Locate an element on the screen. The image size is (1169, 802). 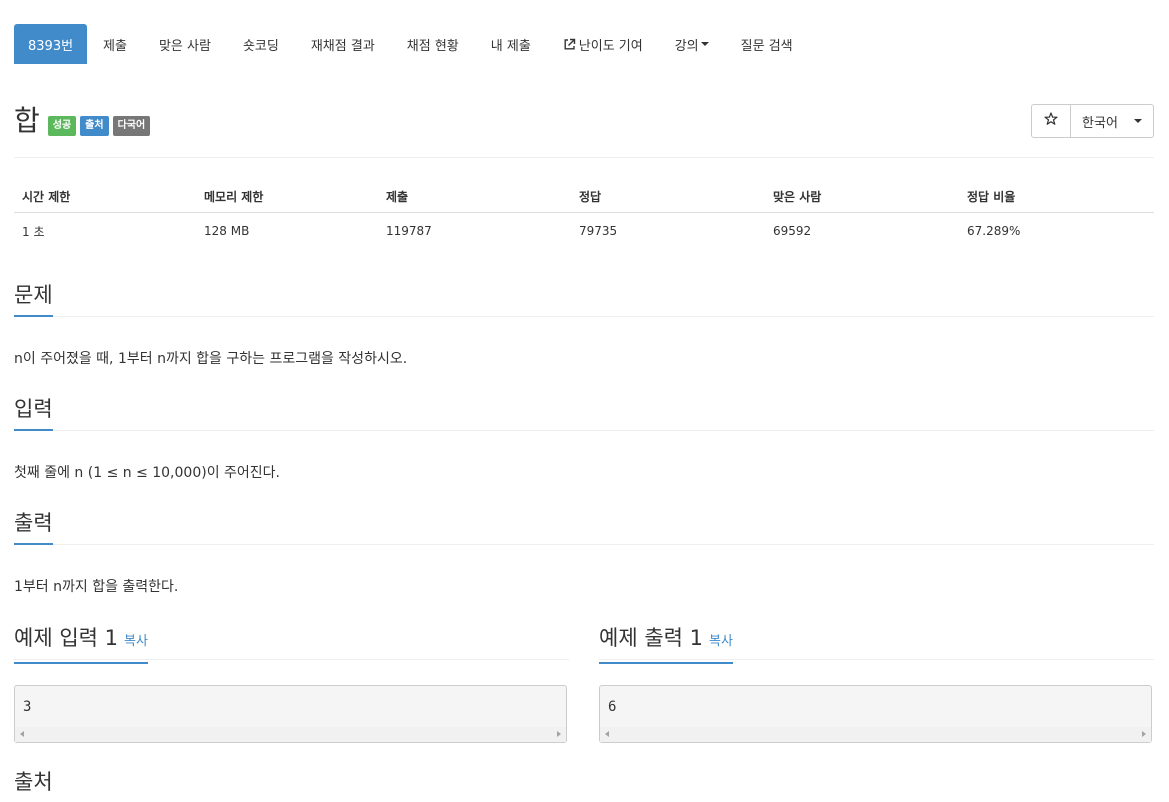
tab-problem: 8393번 is located at coordinates (51, 44).